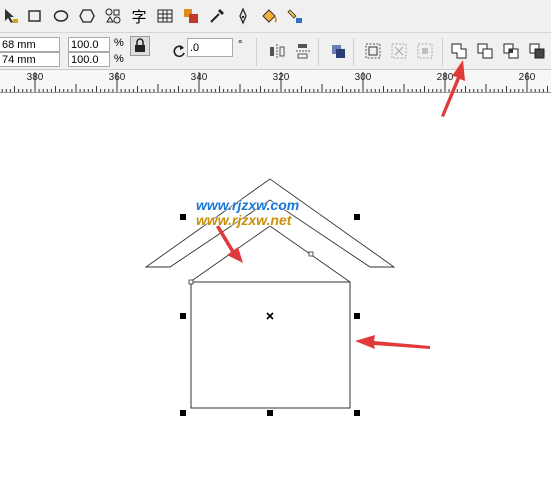 Image resolution: width=551 pixels, height=477 pixels. What do you see at coordinates (511, 51) in the screenshot?
I see `intersect-icon` at bounding box center [511, 51].